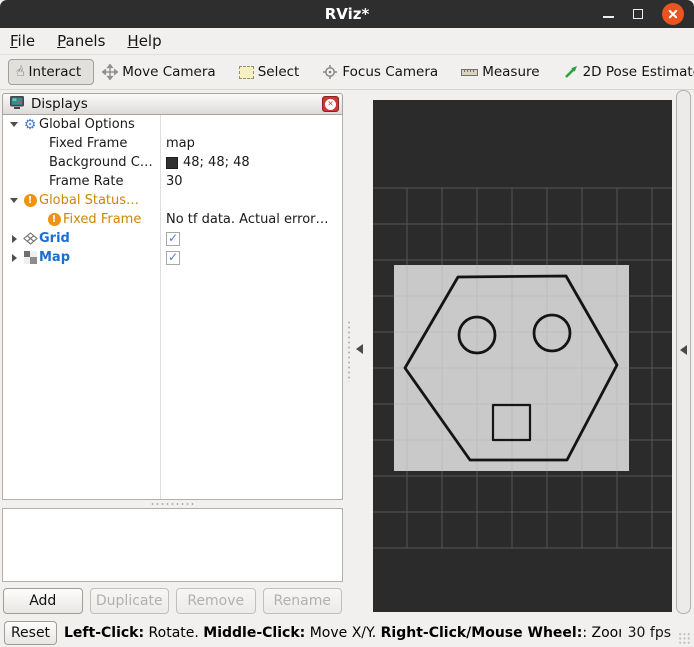 The image size is (694, 647). I want to click on tool-select: Select, so click(269, 72).